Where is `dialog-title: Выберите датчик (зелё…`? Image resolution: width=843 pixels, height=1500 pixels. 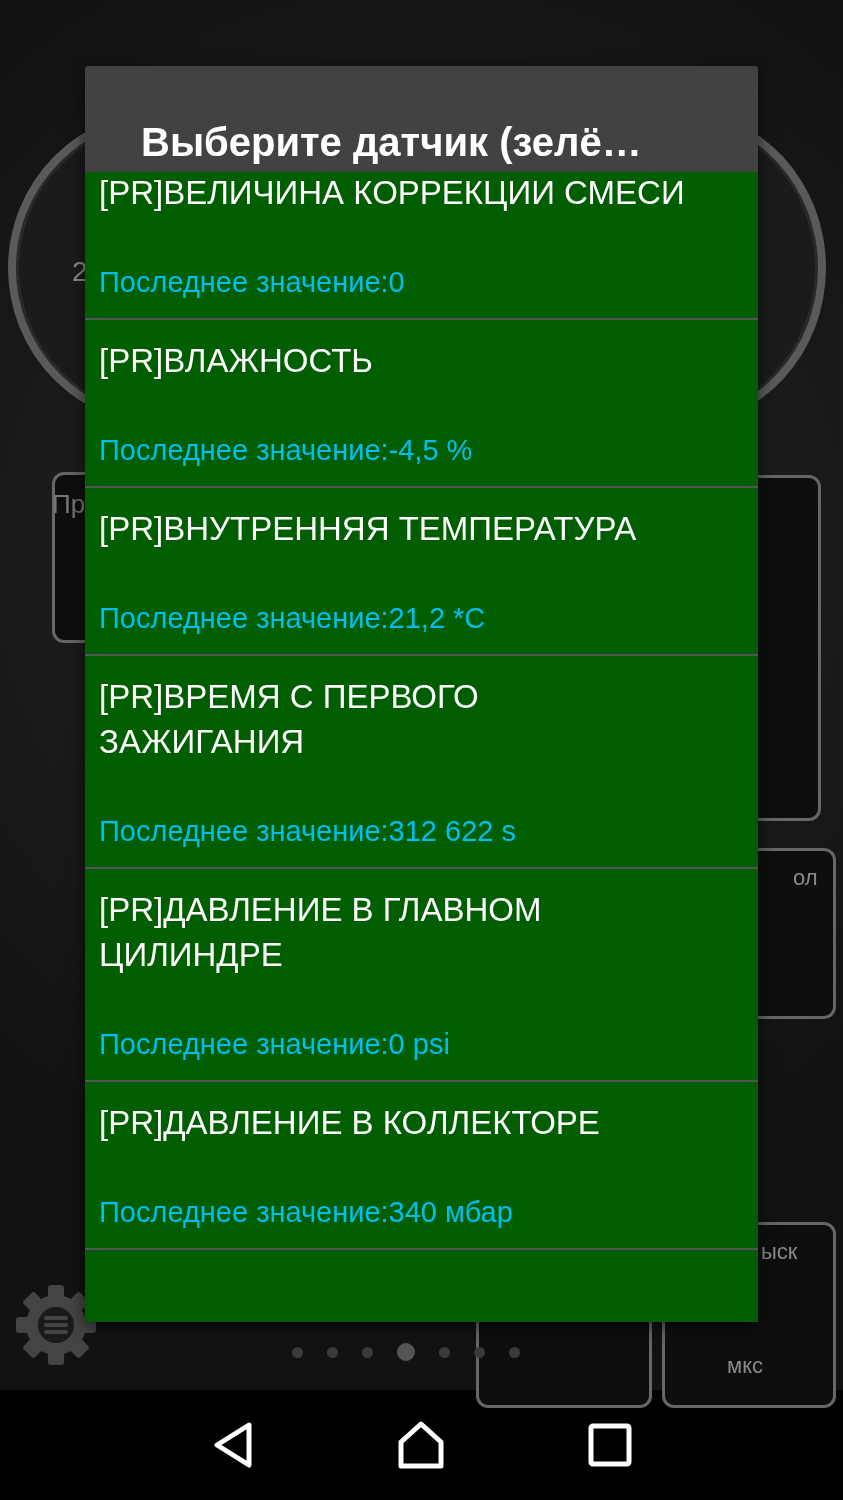
dialog-title: Выберите датчик (зелё… is located at coordinates (391, 142).